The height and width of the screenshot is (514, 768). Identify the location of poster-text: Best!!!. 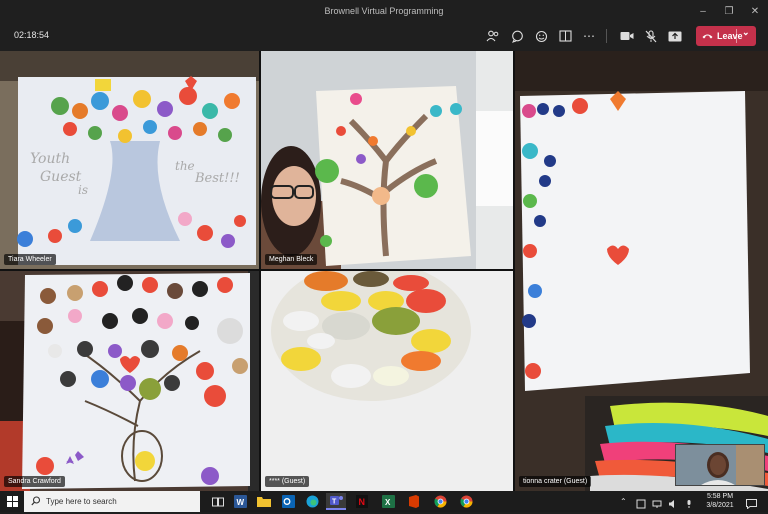
(217, 178).